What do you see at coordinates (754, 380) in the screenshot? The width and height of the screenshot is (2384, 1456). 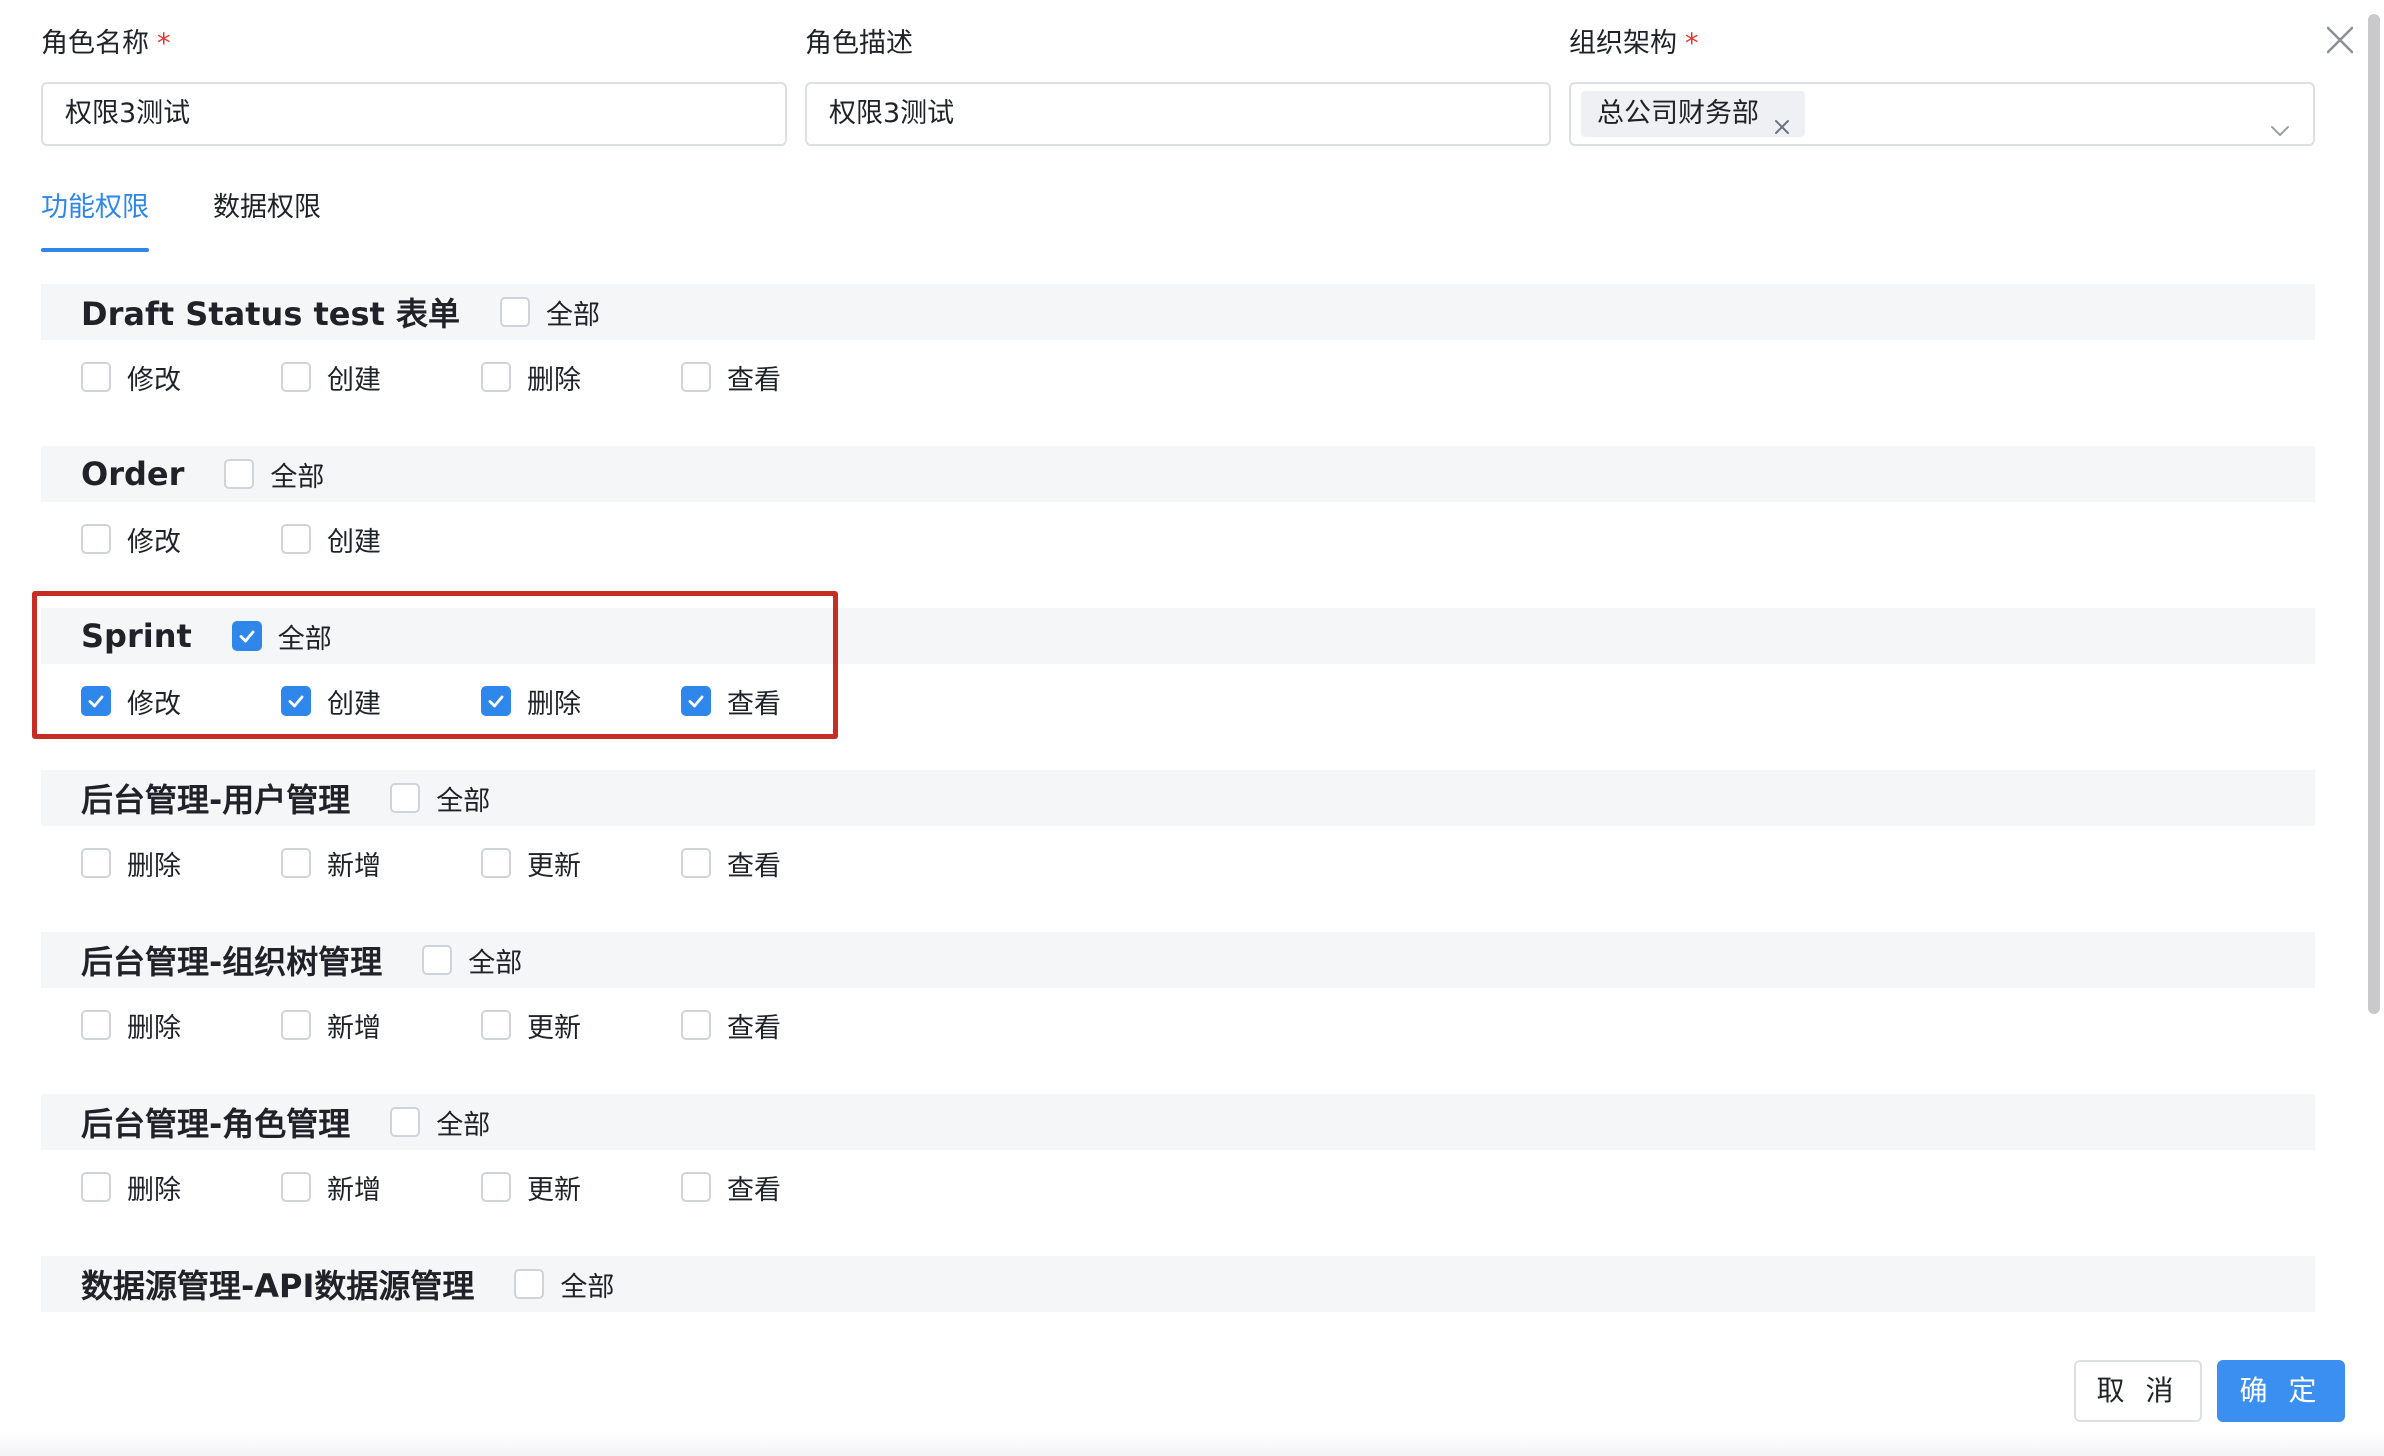 I see `permission-label: 查看` at bounding box center [754, 380].